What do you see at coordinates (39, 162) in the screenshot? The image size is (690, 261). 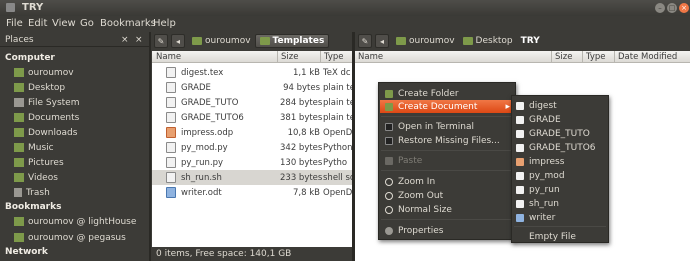 I see `sidebar-item-pictures: Pictures` at bounding box center [39, 162].